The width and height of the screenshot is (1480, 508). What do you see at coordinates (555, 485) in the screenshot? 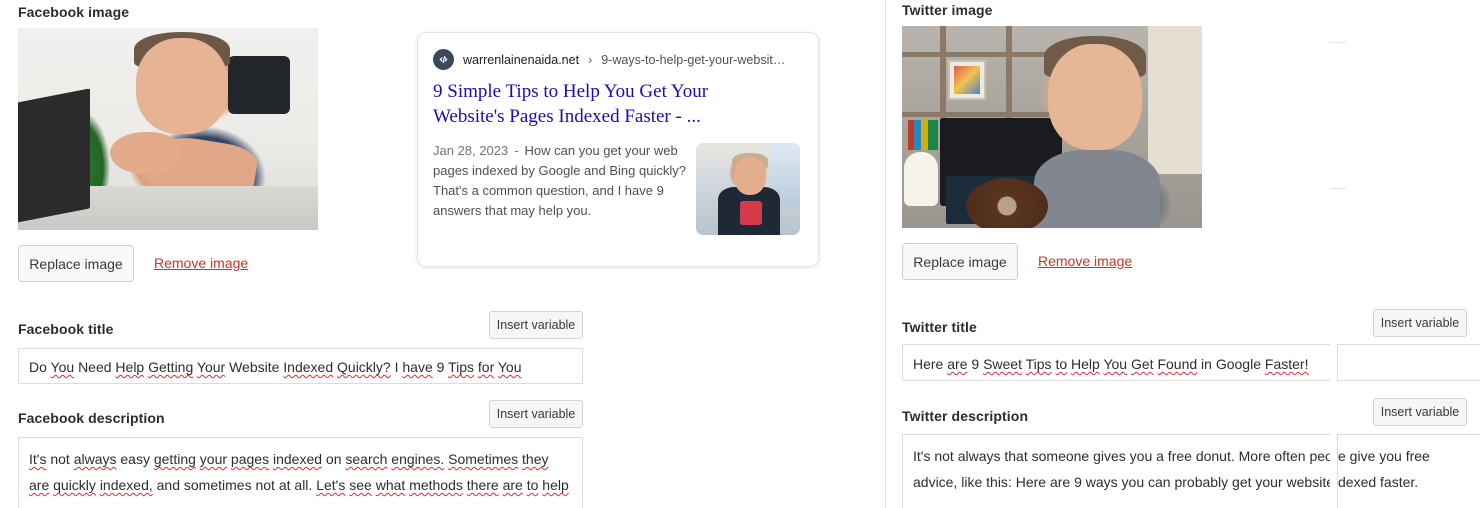
I see `spellcheck-underline: help` at bounding box center [555, 485].